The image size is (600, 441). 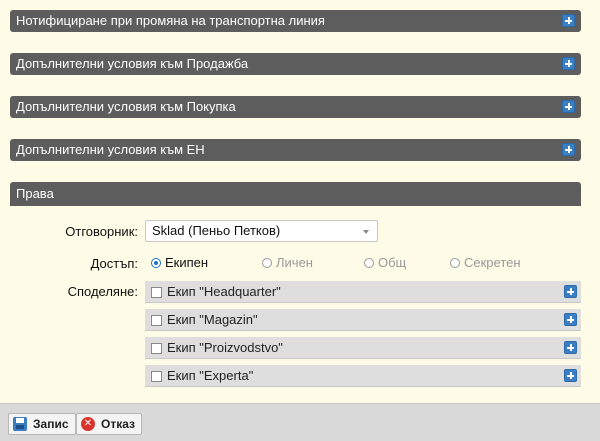 What do you see at coordinates (492, 262) in the screenshot?
I see `radio-label: Секретен` at bounding box center [492, 262].